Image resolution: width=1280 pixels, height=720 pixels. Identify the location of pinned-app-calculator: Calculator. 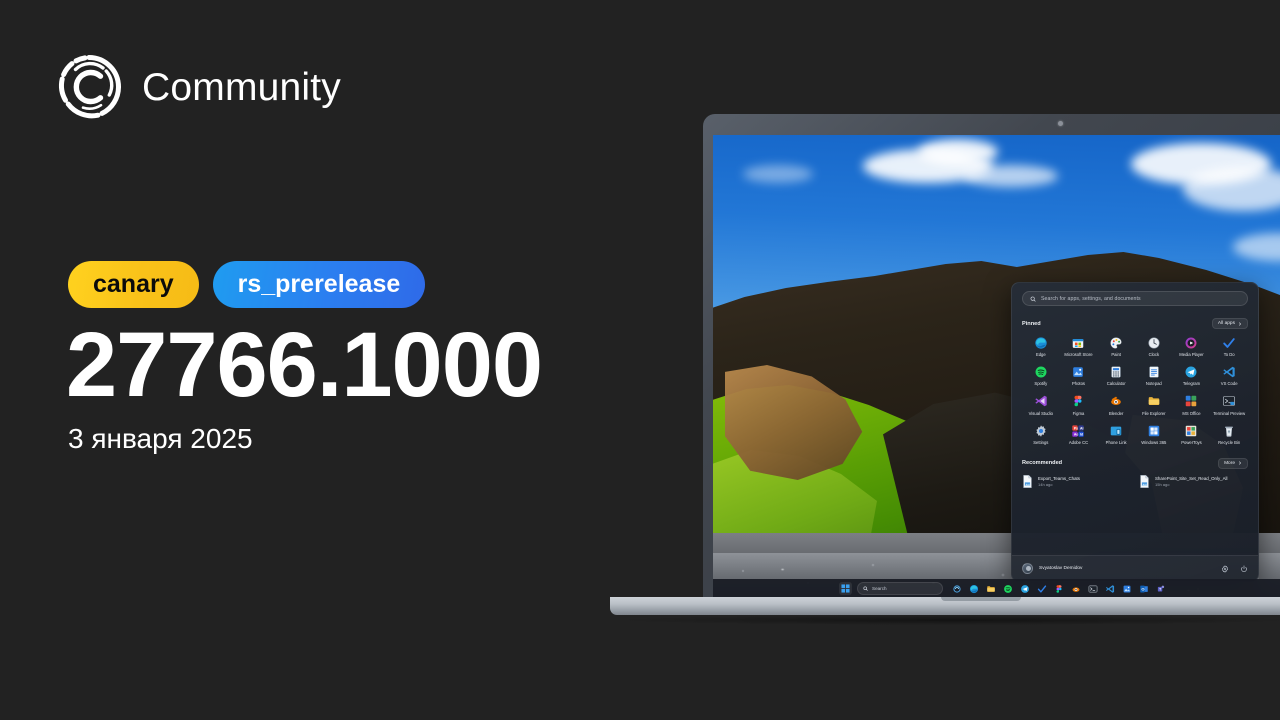
(1116, 375).